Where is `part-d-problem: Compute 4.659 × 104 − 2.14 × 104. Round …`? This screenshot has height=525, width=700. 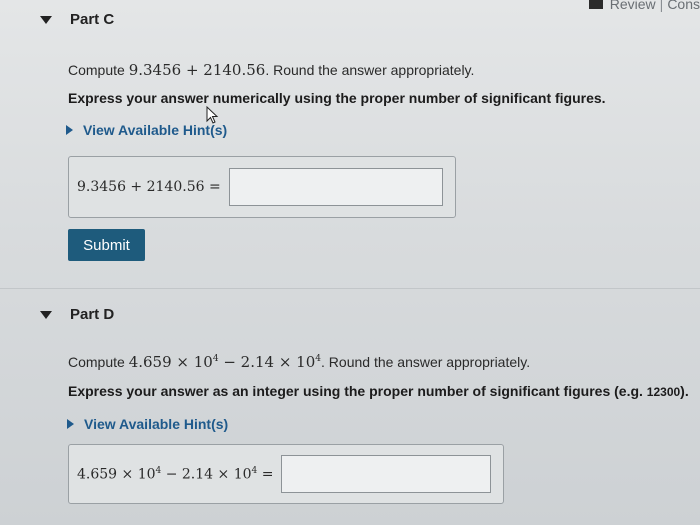
part-d-problem: Compute 4.659 × 104 − 2.14 × 104. Round … is located at coordinates (299, 362).